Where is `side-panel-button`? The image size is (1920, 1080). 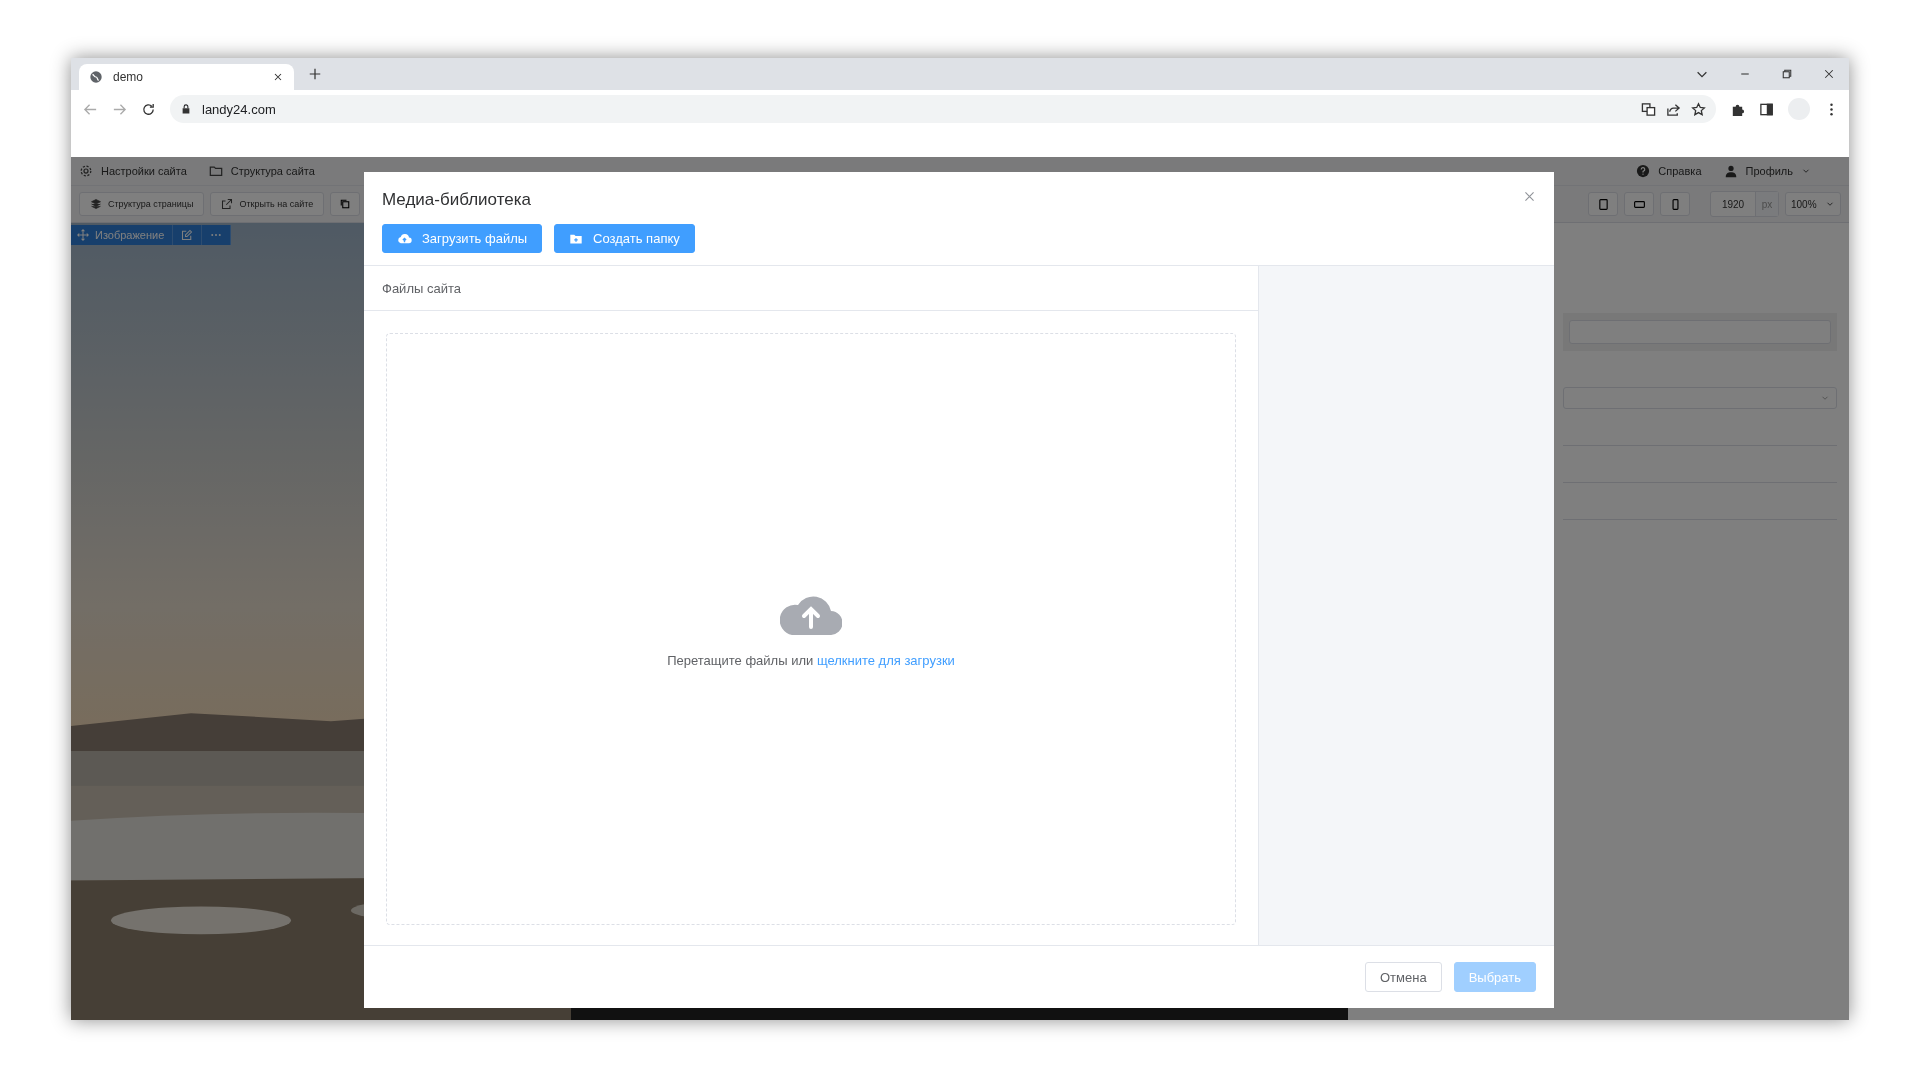 side-panel-button is located at coordinates (1766, 109).